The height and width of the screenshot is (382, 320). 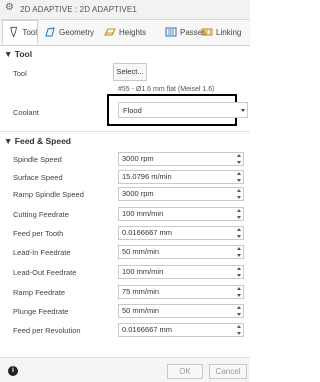 I want to click on ramp-spindle-speed-input: 3000 rpm, so click(x=181, y=194).